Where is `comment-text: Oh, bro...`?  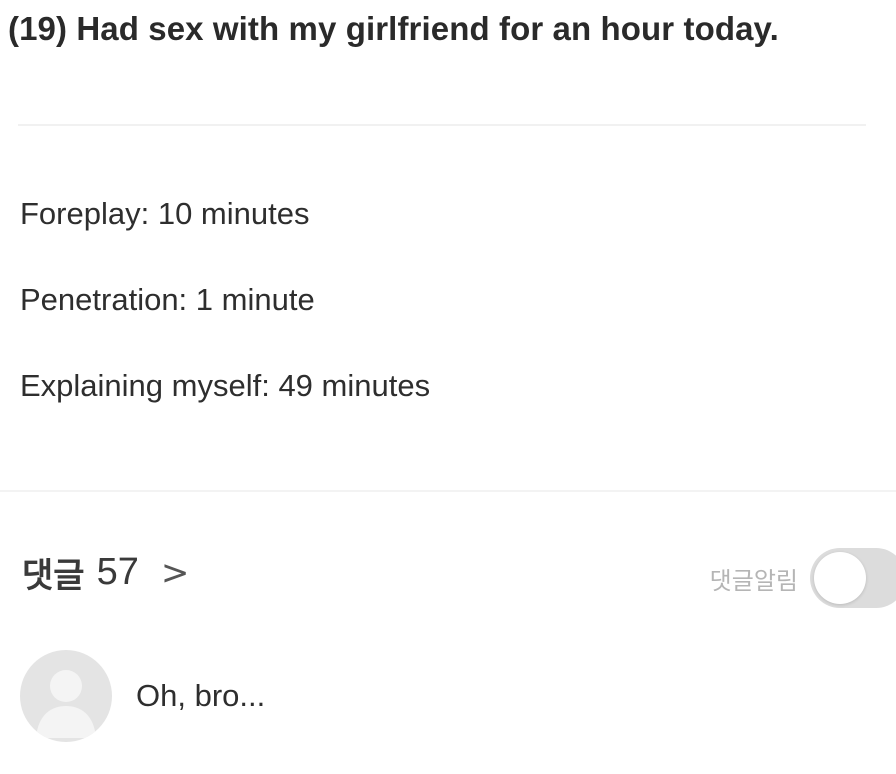
comment-text: Oh, bro... is located at coordinates (201, 695).